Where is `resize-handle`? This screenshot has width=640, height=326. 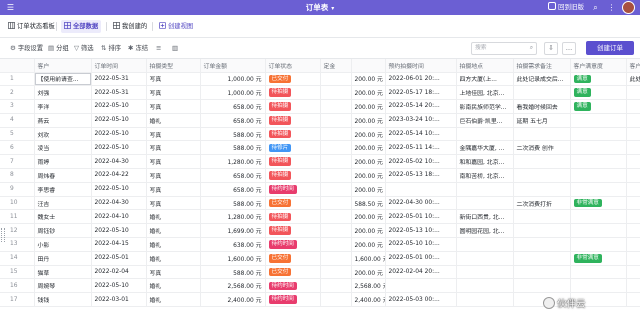 resize-handle is located at coordinates (3, 235).